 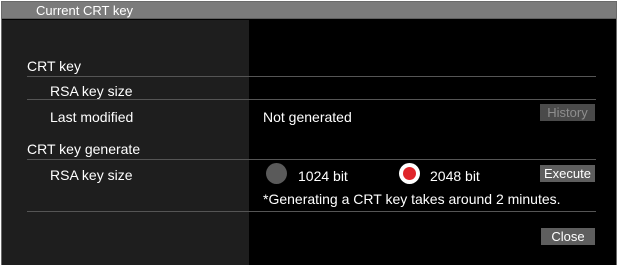 I want to click on title-bar: Current CRT key, so click(x=309, y=10).